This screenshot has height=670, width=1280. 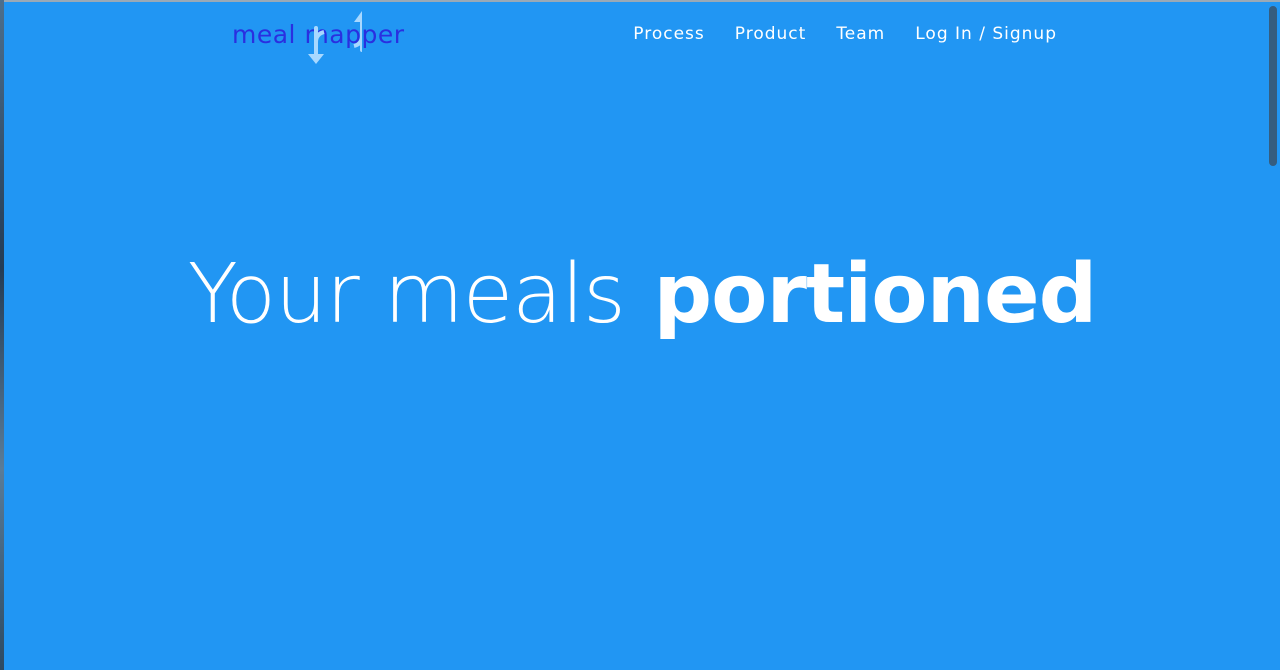 What do you see at coordinates (986, 34) in the screenshot?
I see `nav-link-login-signup: Log In / Signup` at bounding box center [986, 34].